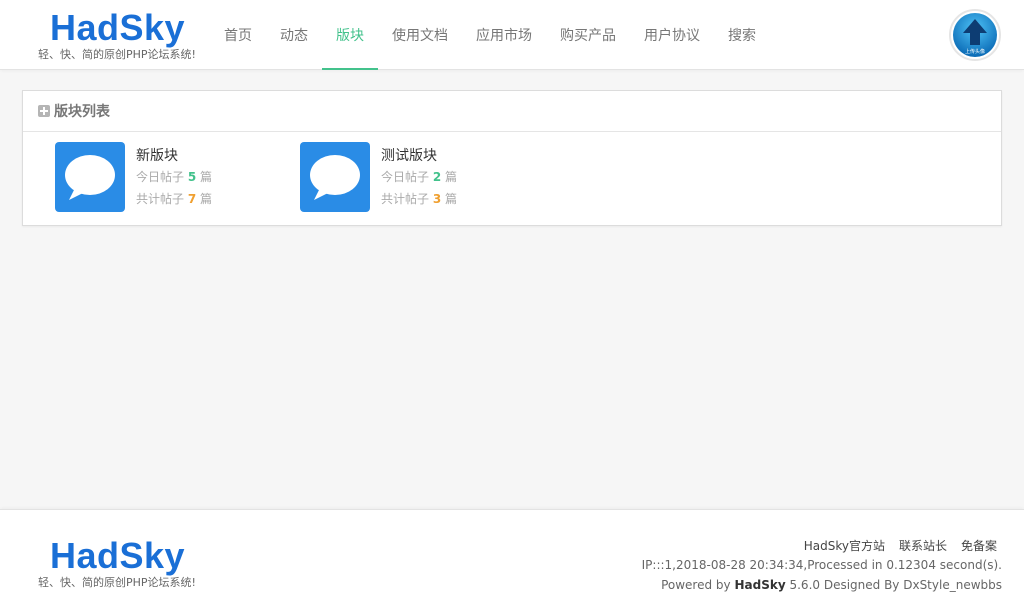 Image resolution: width=1024 pixels, height=614 pixels. Describe the element at coordinates (672, 35) in the screenshot. I see `nav-item-agreement: 用户协议` at that location.